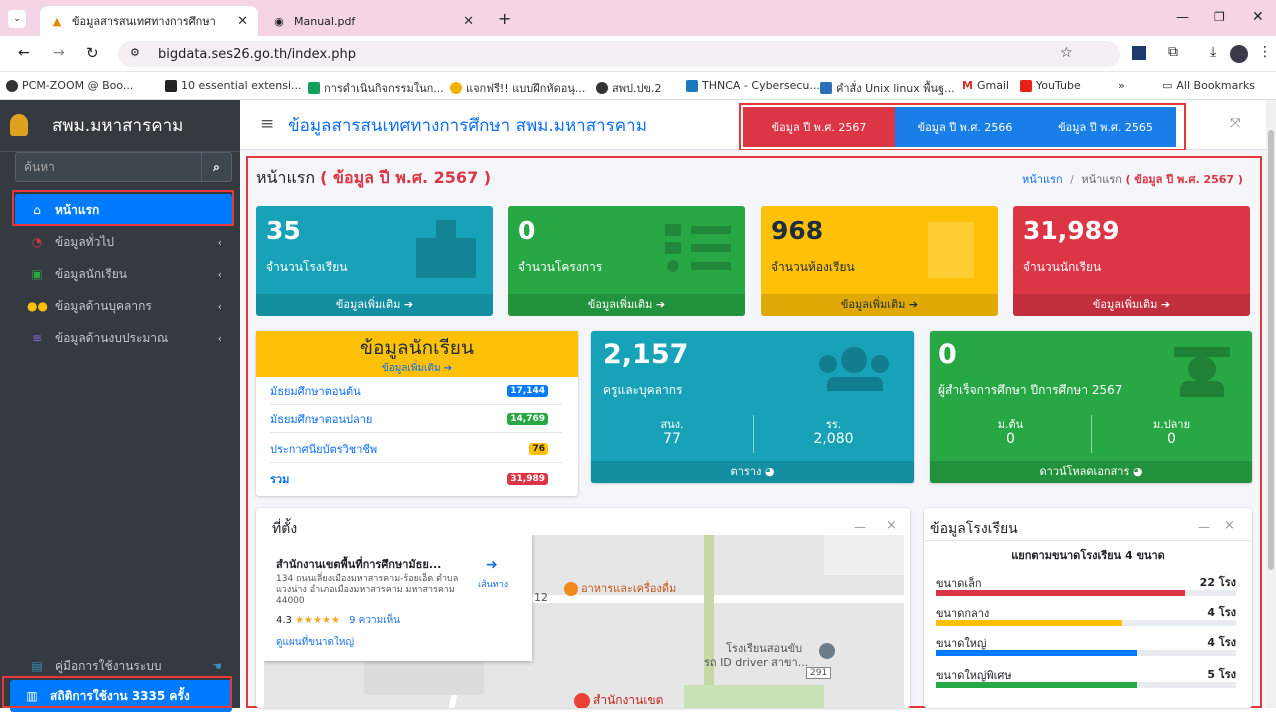  What do you see at coordinates (120, 126) in the screenshot?
I see `brand: สพม.มหาสารคาม` at bounding box center [120, 126].